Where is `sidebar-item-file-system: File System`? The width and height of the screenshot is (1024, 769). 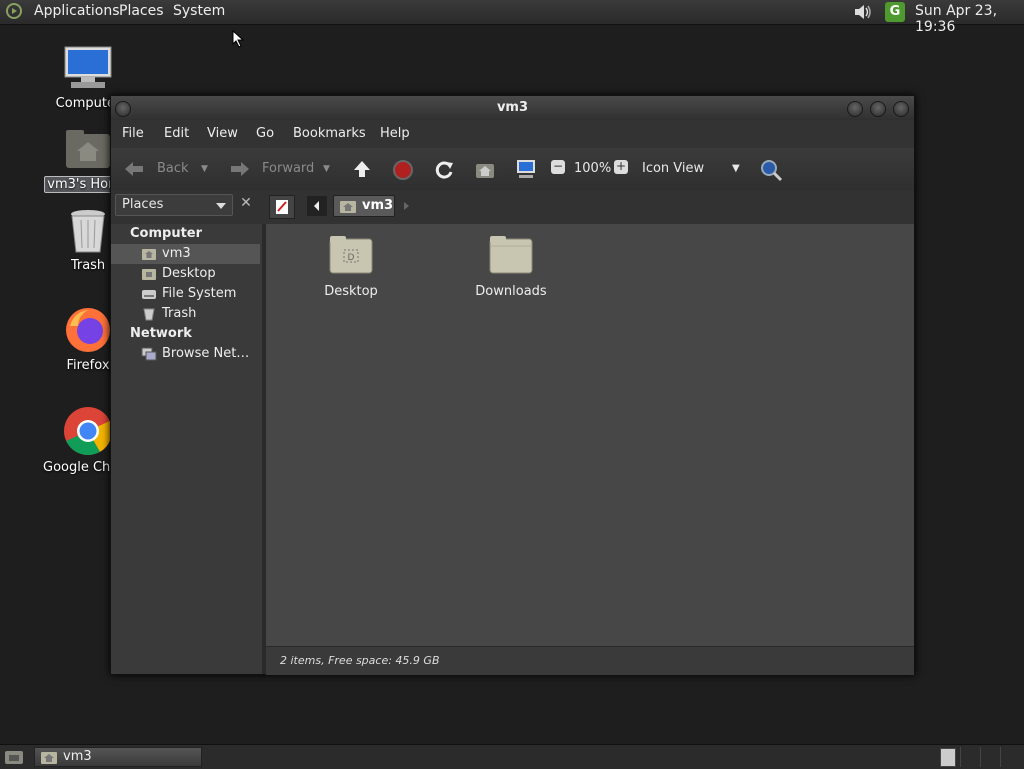
sidebar-item-file-system: File System is located at coordinates (185, 294).